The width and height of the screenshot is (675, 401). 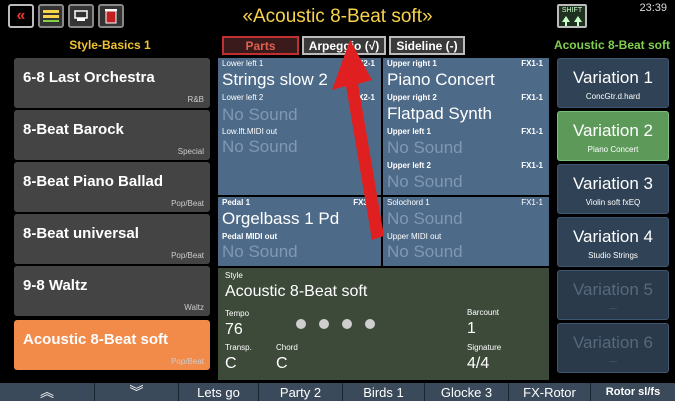 What do you see at coordinates (300, 392) in the screenshot?
I see `bottom-button-2: Party 2` at bounding box center [300, 392].